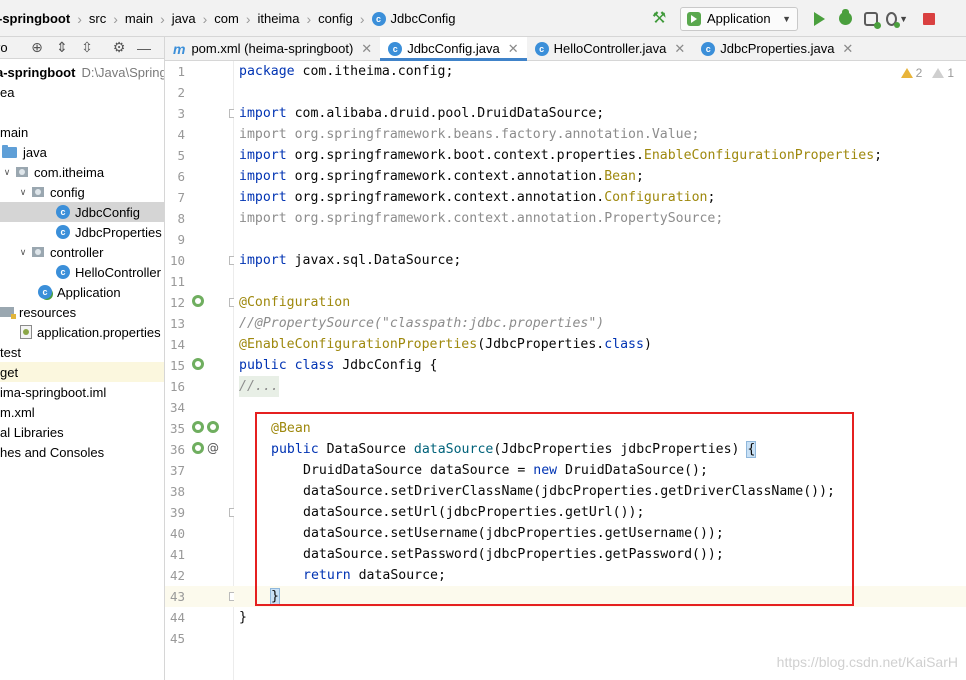  I want to click on debug-button, so click(845, 19).